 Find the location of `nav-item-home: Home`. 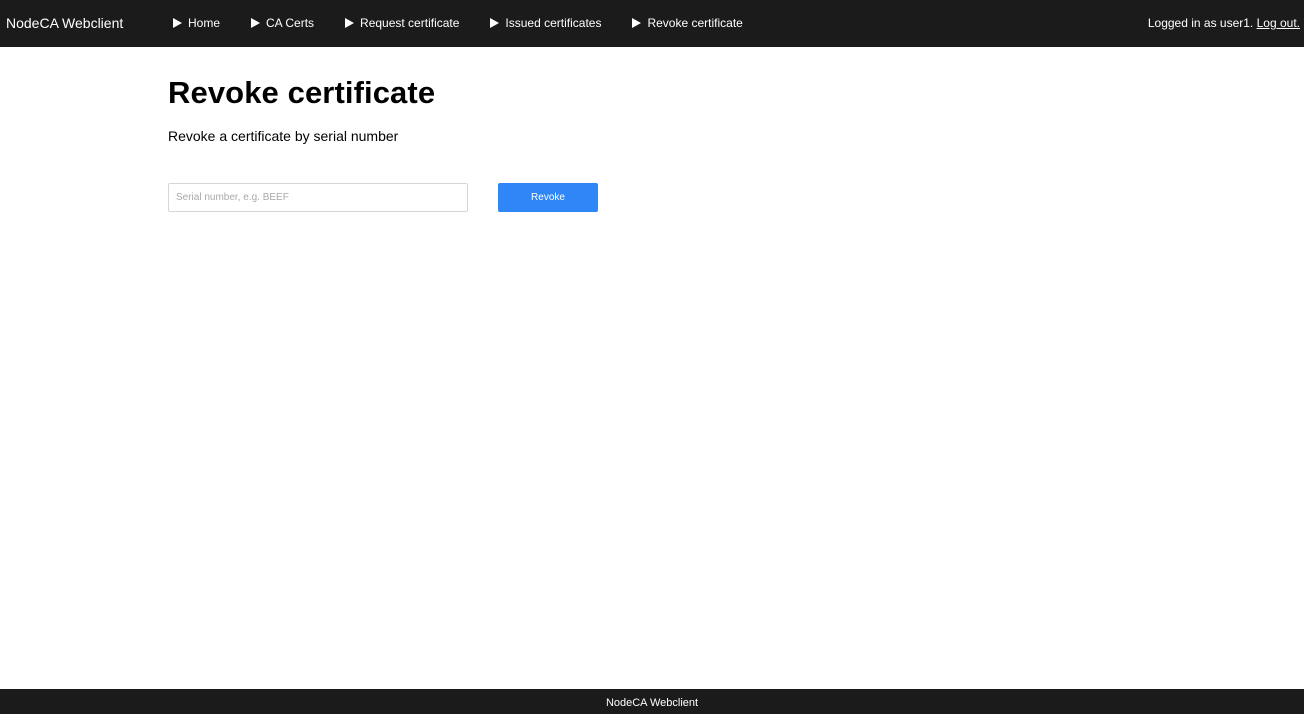

nav-item-home: Home is located at coordinates (196, 23).